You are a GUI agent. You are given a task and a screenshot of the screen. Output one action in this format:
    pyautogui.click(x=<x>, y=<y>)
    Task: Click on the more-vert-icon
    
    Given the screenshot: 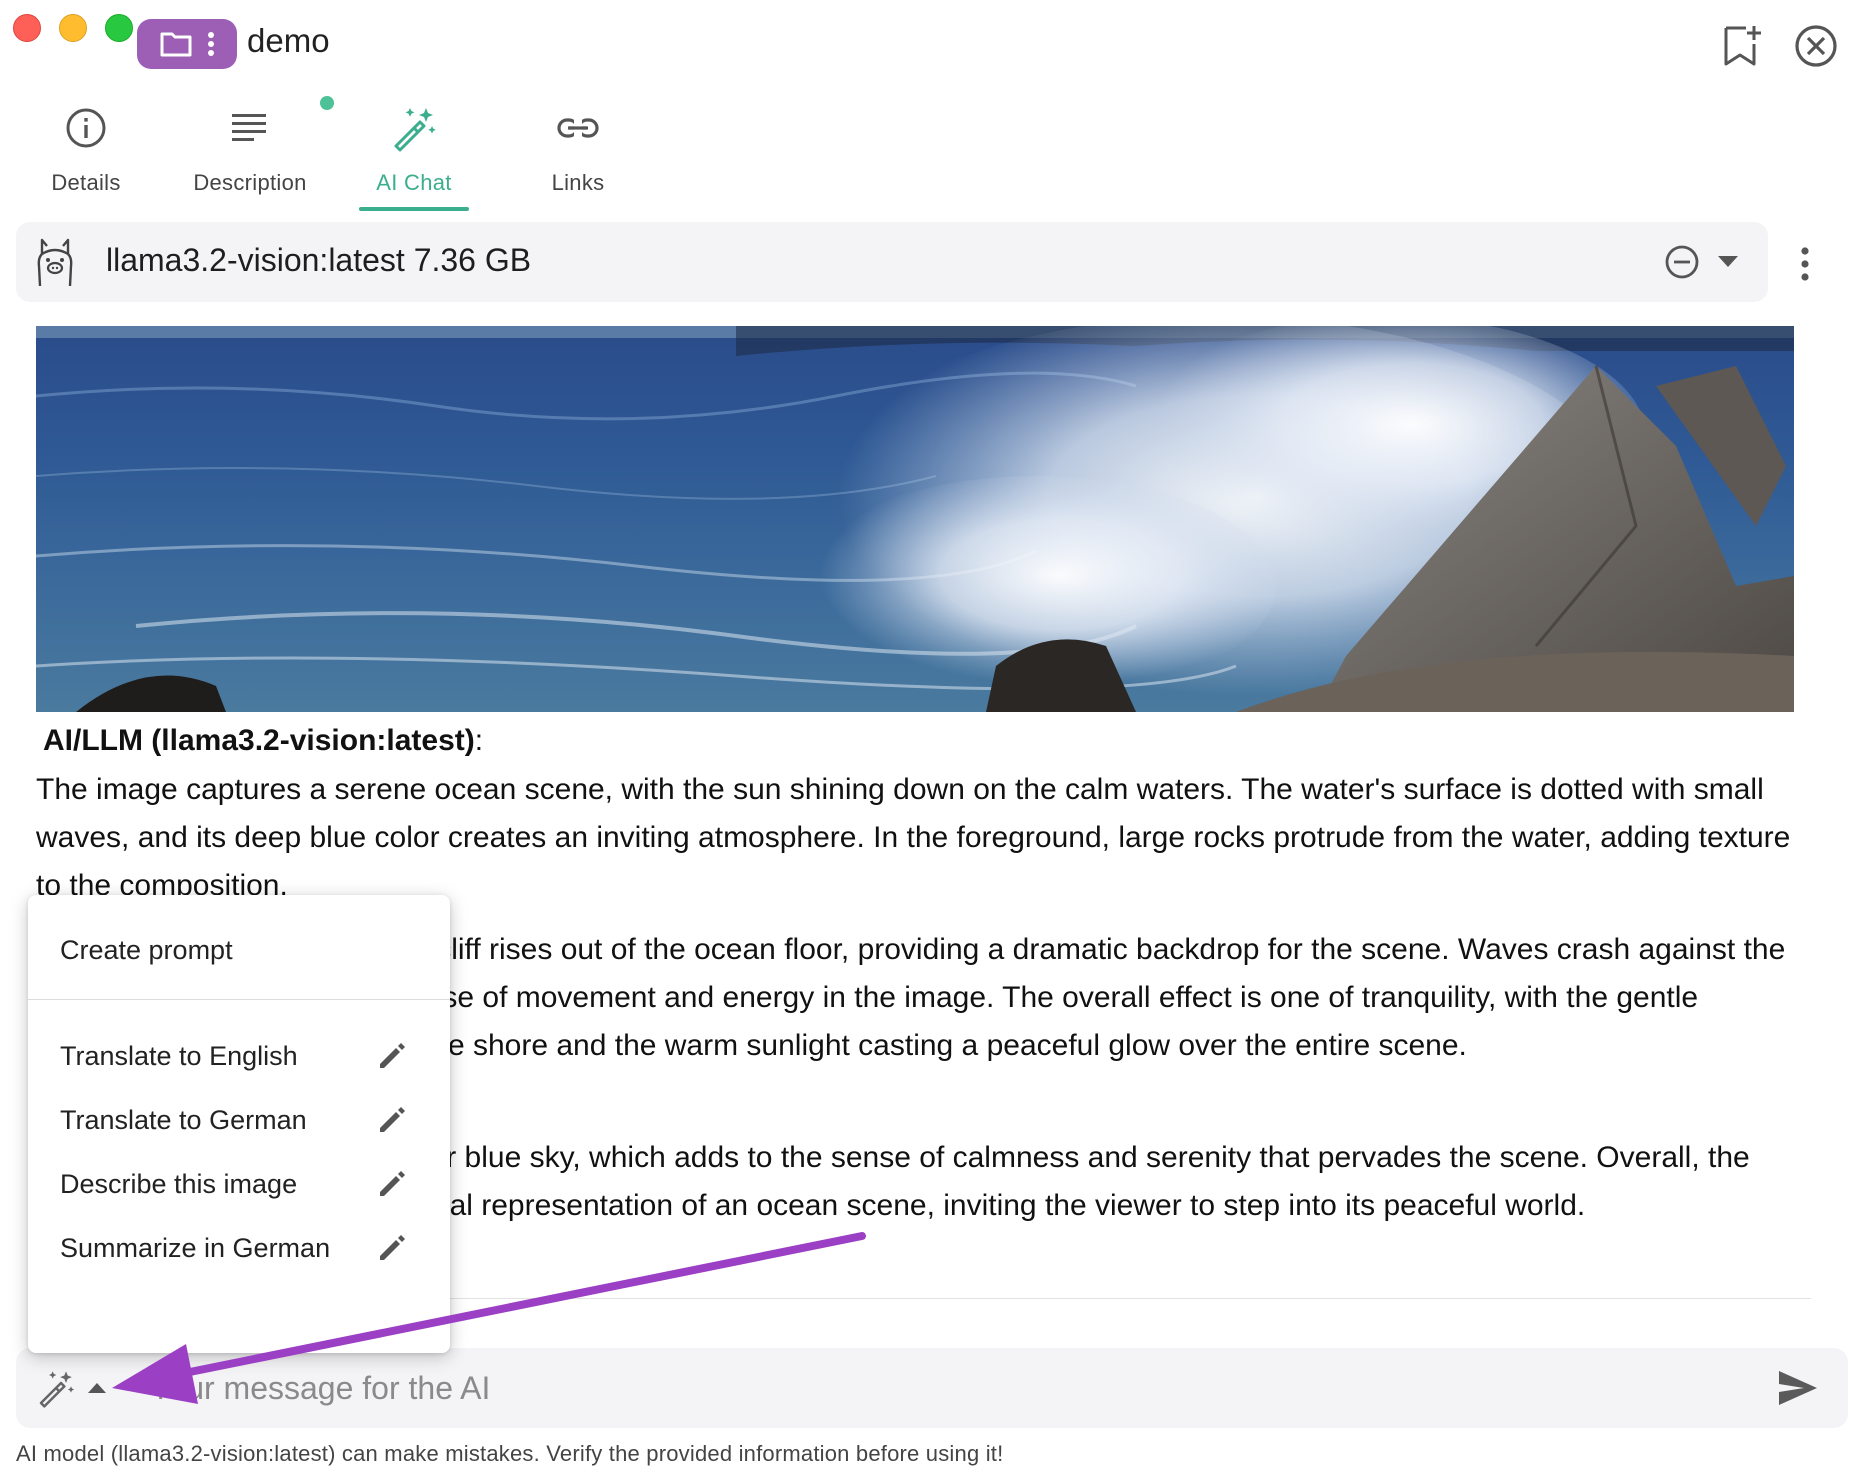 What is the action you would take?
    pyautogui.click(x=211, y=44)
    